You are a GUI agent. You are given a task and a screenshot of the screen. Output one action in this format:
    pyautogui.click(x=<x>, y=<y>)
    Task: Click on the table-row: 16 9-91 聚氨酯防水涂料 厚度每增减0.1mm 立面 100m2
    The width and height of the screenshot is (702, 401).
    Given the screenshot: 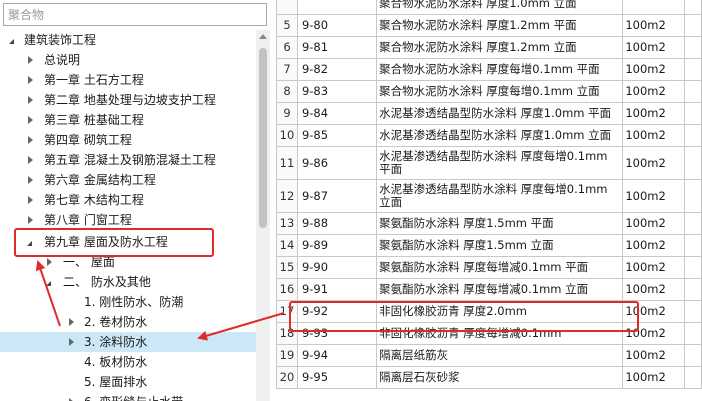 What is the action you would take?
    pyautogui.click(x=489, y=289)
    